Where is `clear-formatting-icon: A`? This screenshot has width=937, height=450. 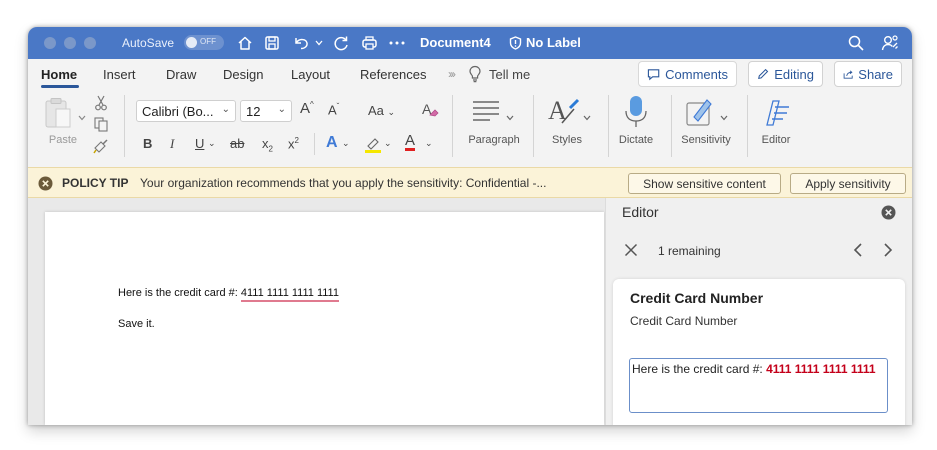
clear-formatting-icon: A is located at coordinates (430, 111).